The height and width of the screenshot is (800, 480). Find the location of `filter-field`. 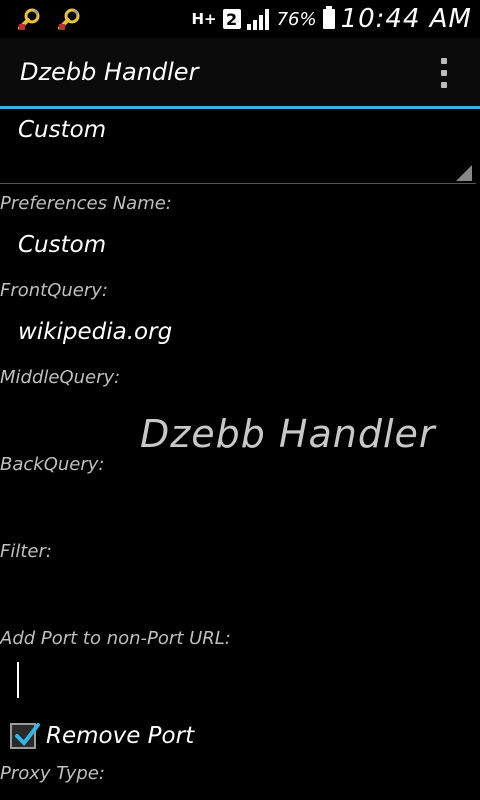

filter-field is located at coordinates (240, 594).